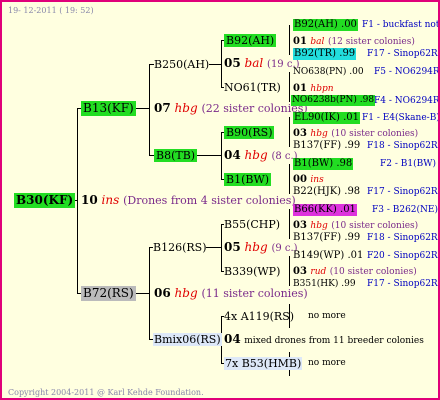 This screenshot has width=440, height=400. What do you see at coordinates (108, 293) in the screenshot?
I see `mother-queen-id: B72(RS)` at bounding box center [108, 293].